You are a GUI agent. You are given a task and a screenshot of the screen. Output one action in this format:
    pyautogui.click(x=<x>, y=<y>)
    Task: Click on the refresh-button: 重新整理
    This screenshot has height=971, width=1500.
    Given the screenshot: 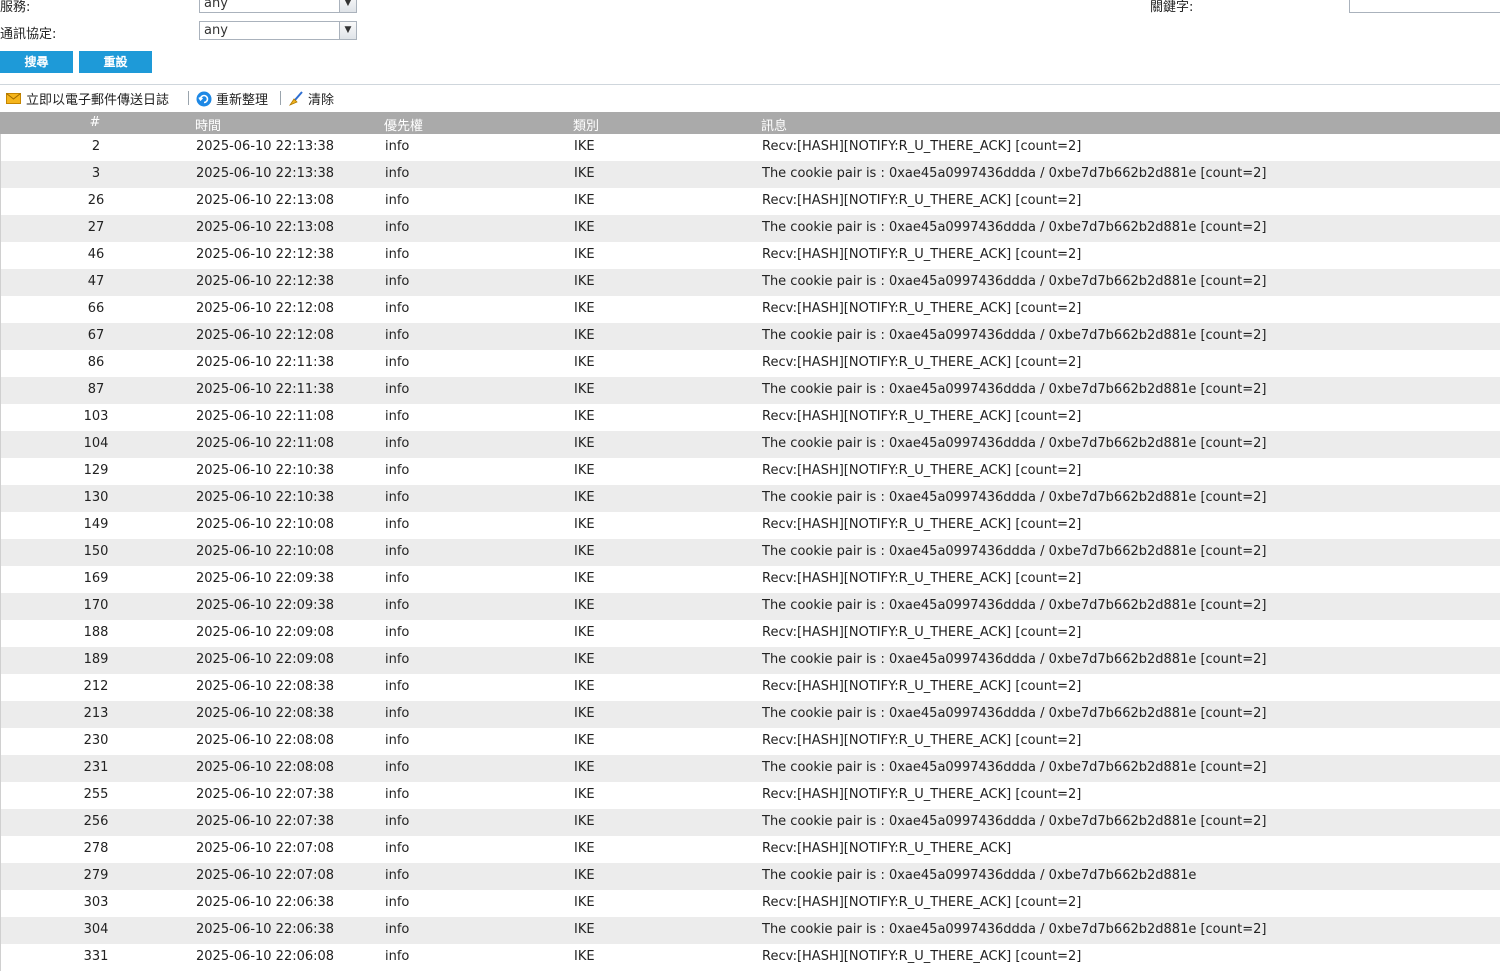 What is the action you would take?
    pyautogui.click(x=232, y=98)
    